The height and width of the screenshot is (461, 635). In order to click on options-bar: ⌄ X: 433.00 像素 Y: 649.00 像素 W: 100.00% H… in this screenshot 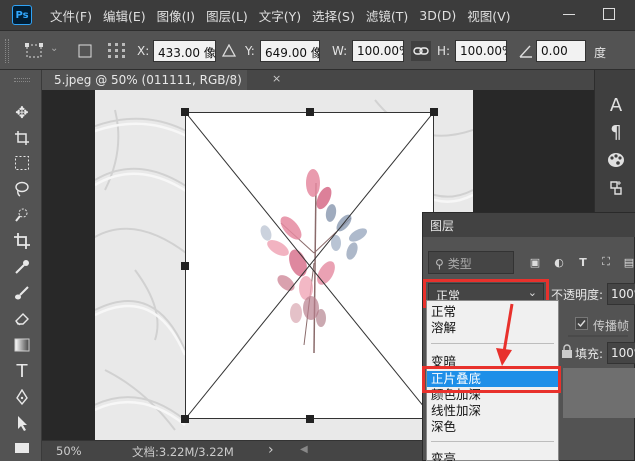, I will do `click(317, 50)`.